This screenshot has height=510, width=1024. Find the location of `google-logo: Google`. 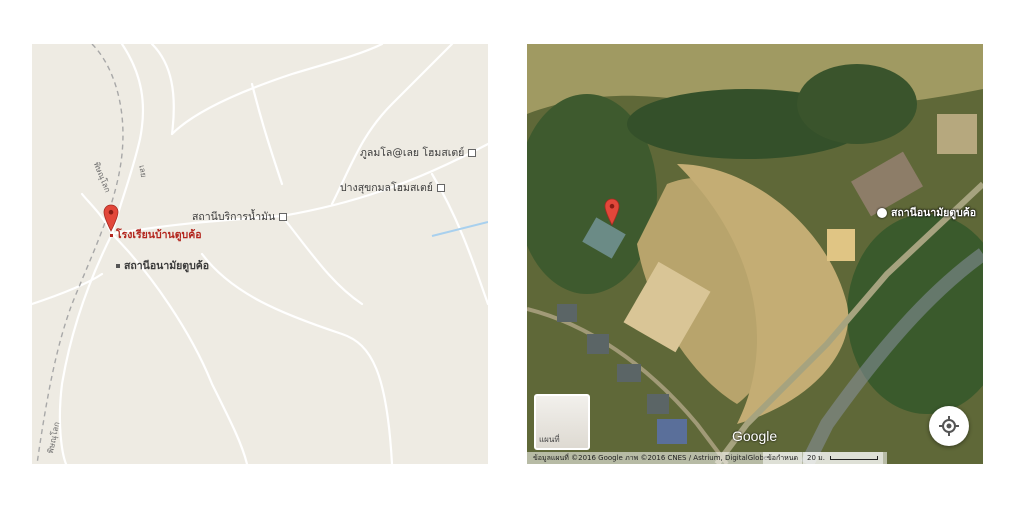

google-logo: Google is located at coordinates (755, 436).